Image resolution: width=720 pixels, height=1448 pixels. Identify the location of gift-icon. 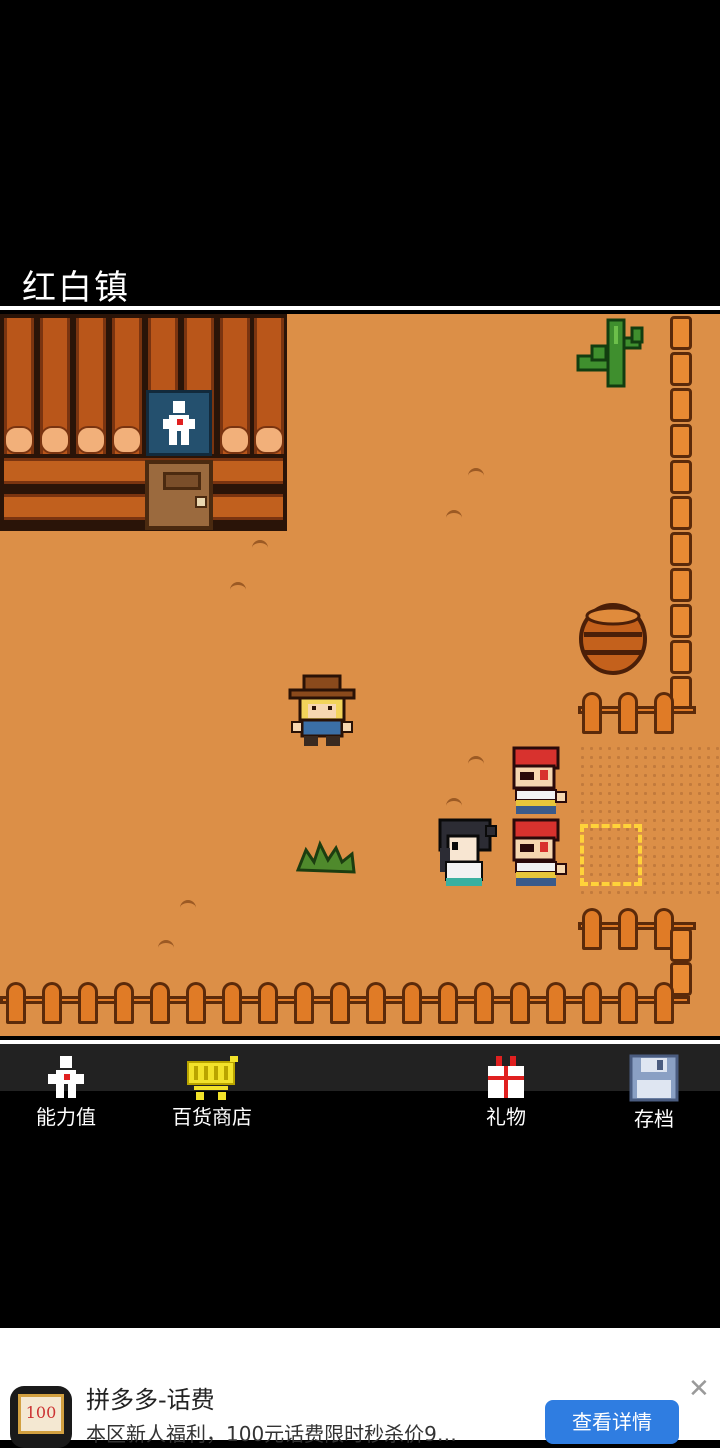
(506, 1077).